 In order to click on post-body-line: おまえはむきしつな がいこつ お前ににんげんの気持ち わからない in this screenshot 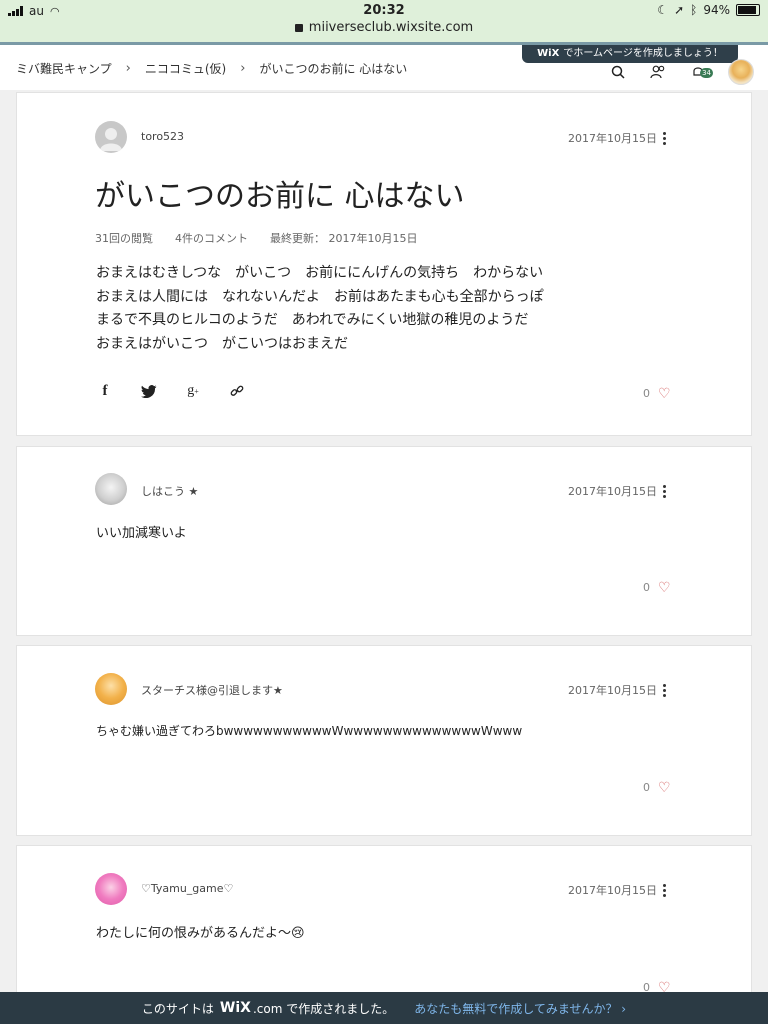, I will do `click(320, 273)`.